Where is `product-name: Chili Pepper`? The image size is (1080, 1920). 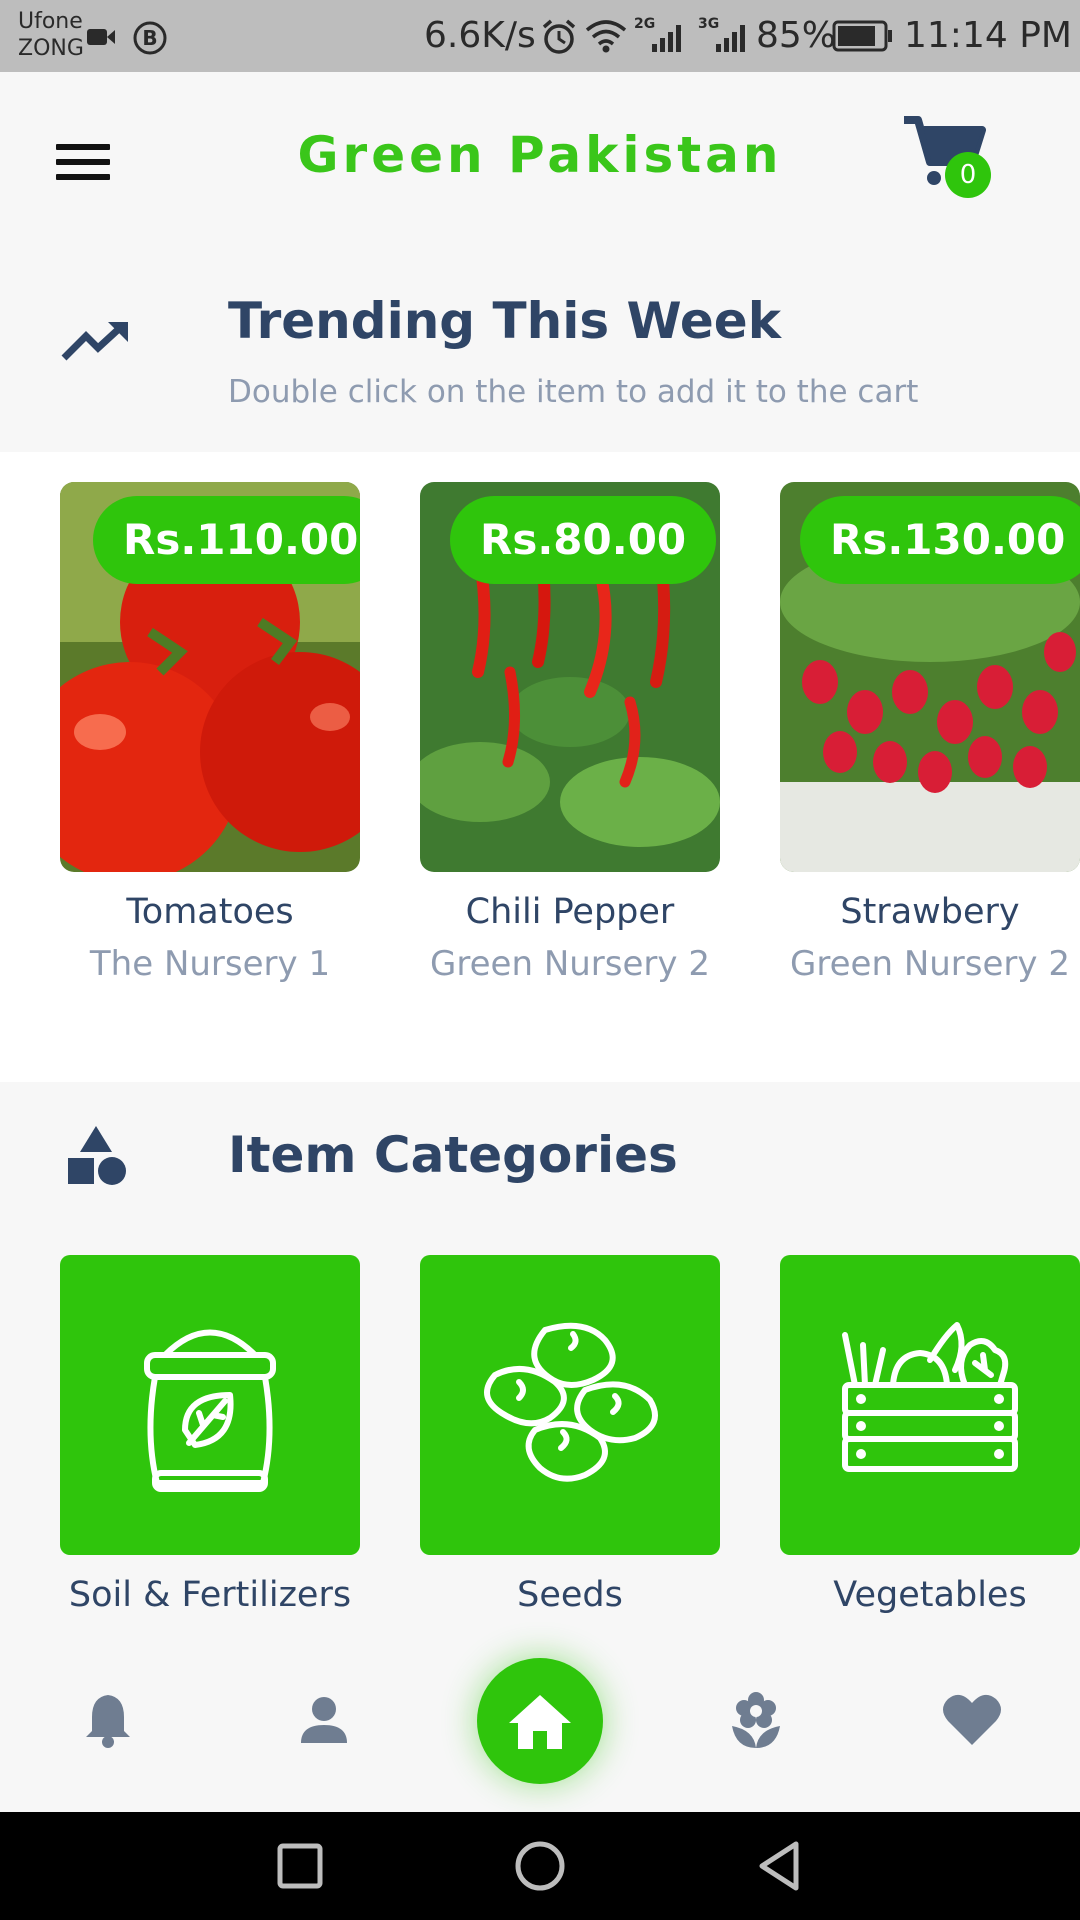 product-name: Chili Pepper is located at coordinates (570, 912).